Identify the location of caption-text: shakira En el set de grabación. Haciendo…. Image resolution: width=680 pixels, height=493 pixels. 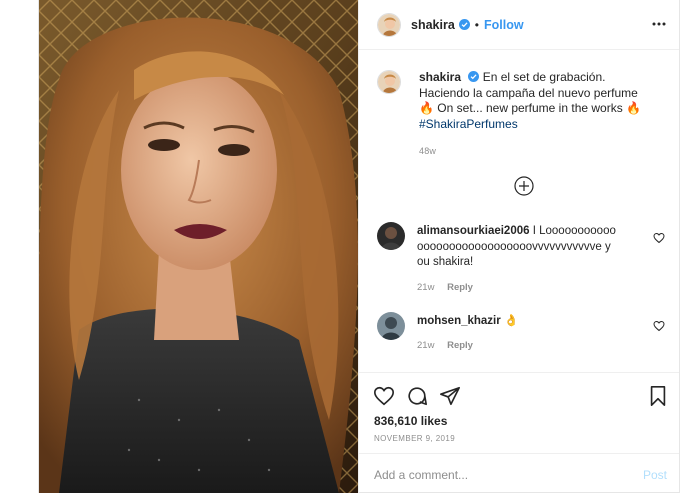
(537, 101).